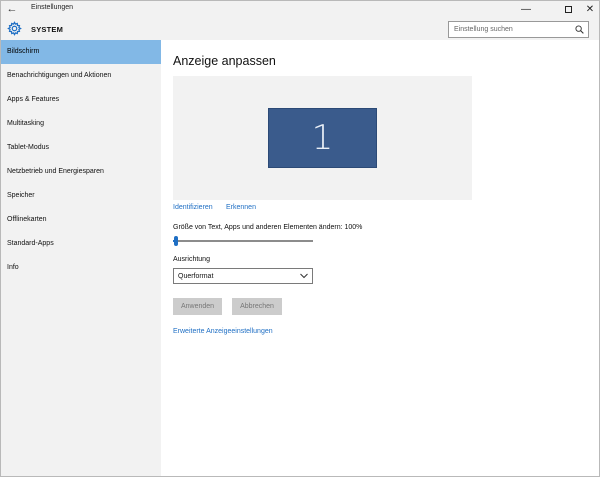 This screenshot has width=600, height=477. Describe the element at coordinates (300, 29) in the screenshot. I see `settings-header: SYSTEM Einstellung suchen` at that location.